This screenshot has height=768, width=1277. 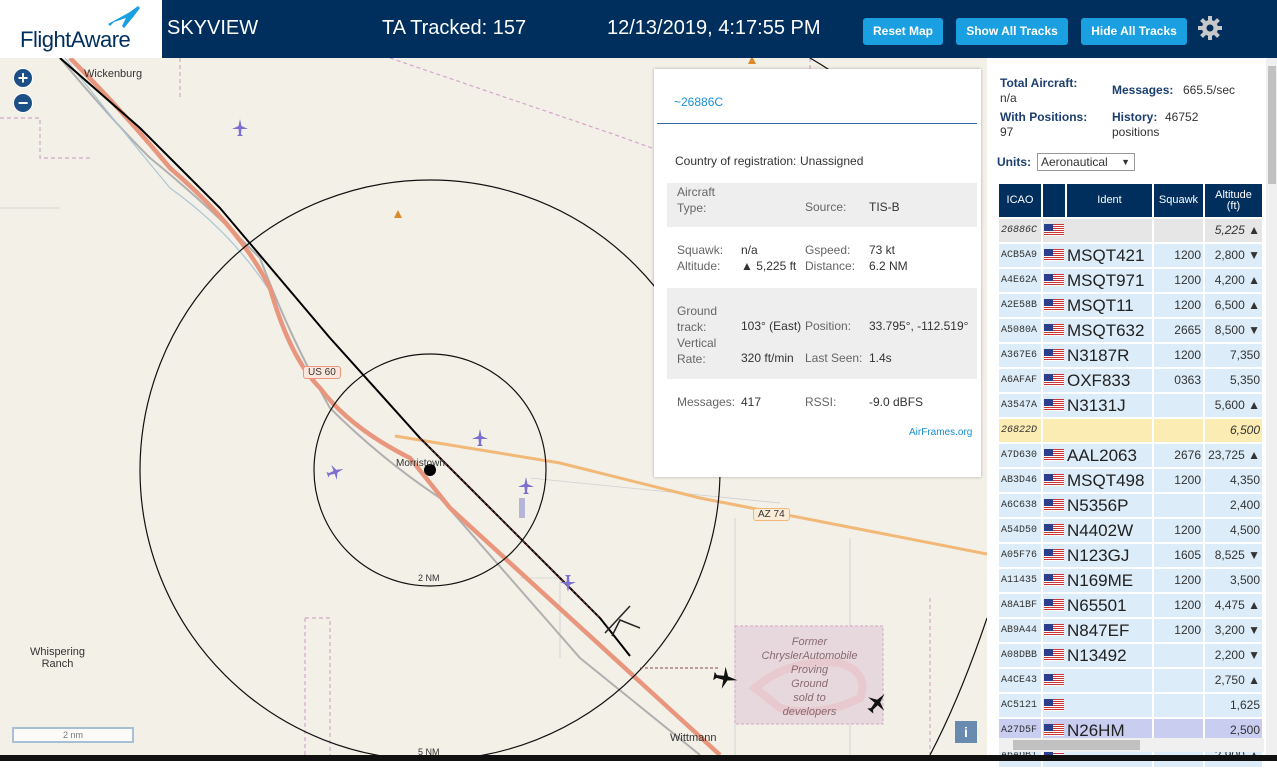 What do you see at coordinates (903, 31) in the screenshot?
I see `reset-map-button: Reset Map` at bounding box center [903, 31].